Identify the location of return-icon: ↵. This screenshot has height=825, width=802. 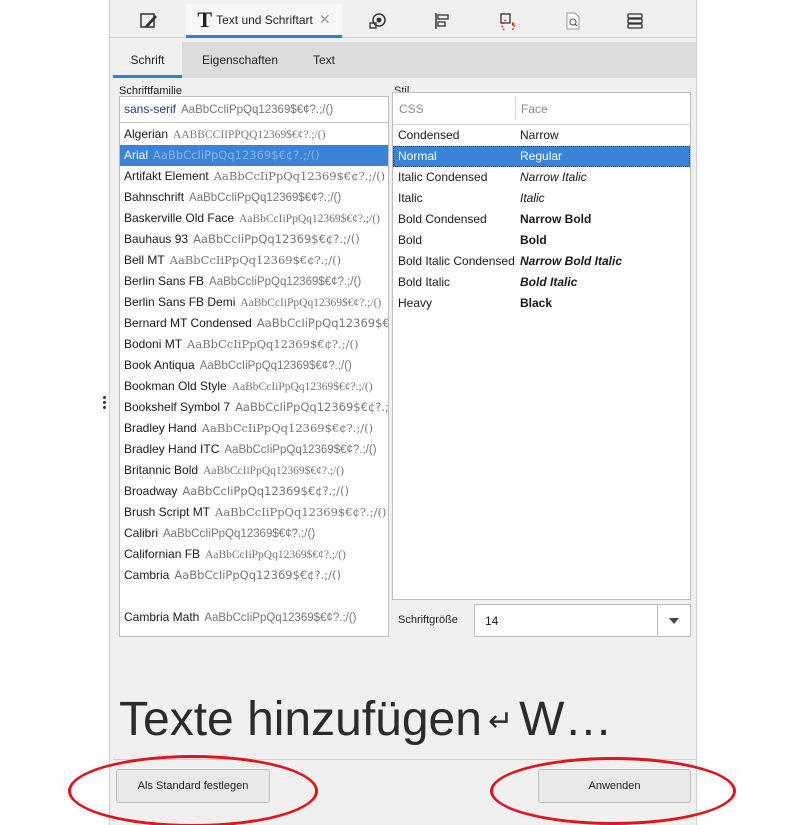
(500, 722).